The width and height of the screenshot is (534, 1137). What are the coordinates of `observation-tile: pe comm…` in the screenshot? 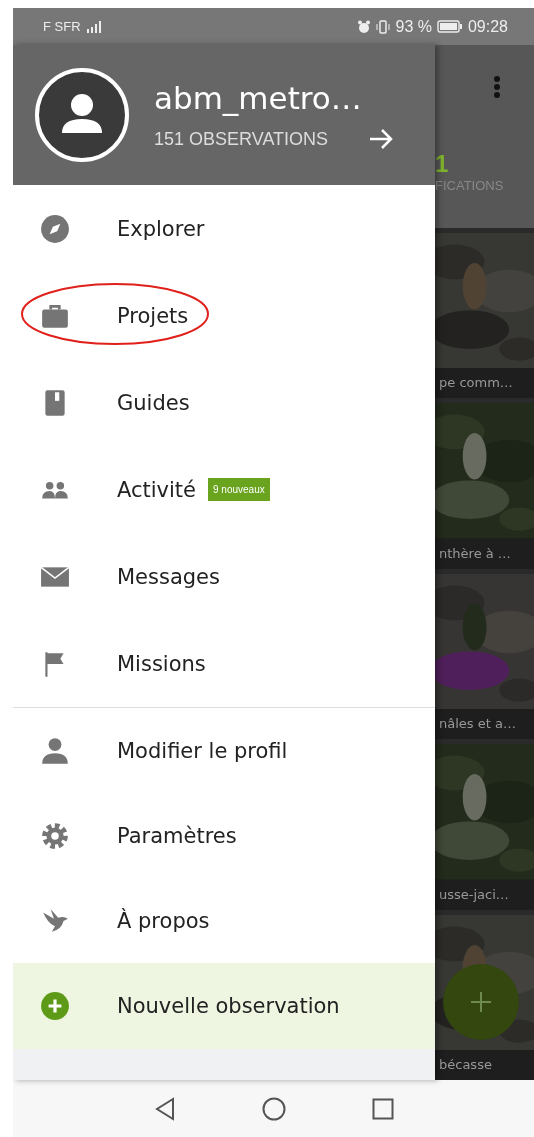 It's located at (484, 316).